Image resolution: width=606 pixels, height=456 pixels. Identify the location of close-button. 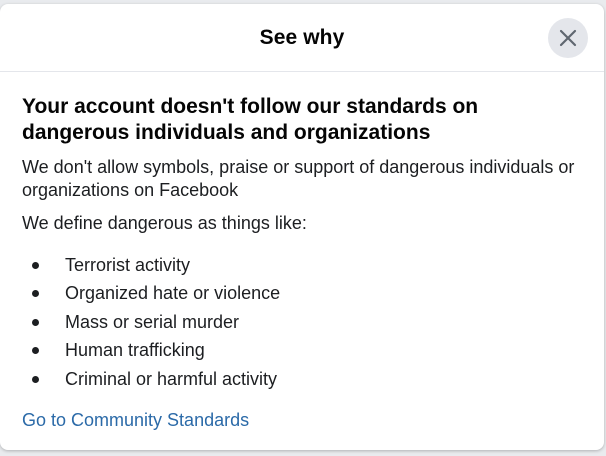
(568, 38).